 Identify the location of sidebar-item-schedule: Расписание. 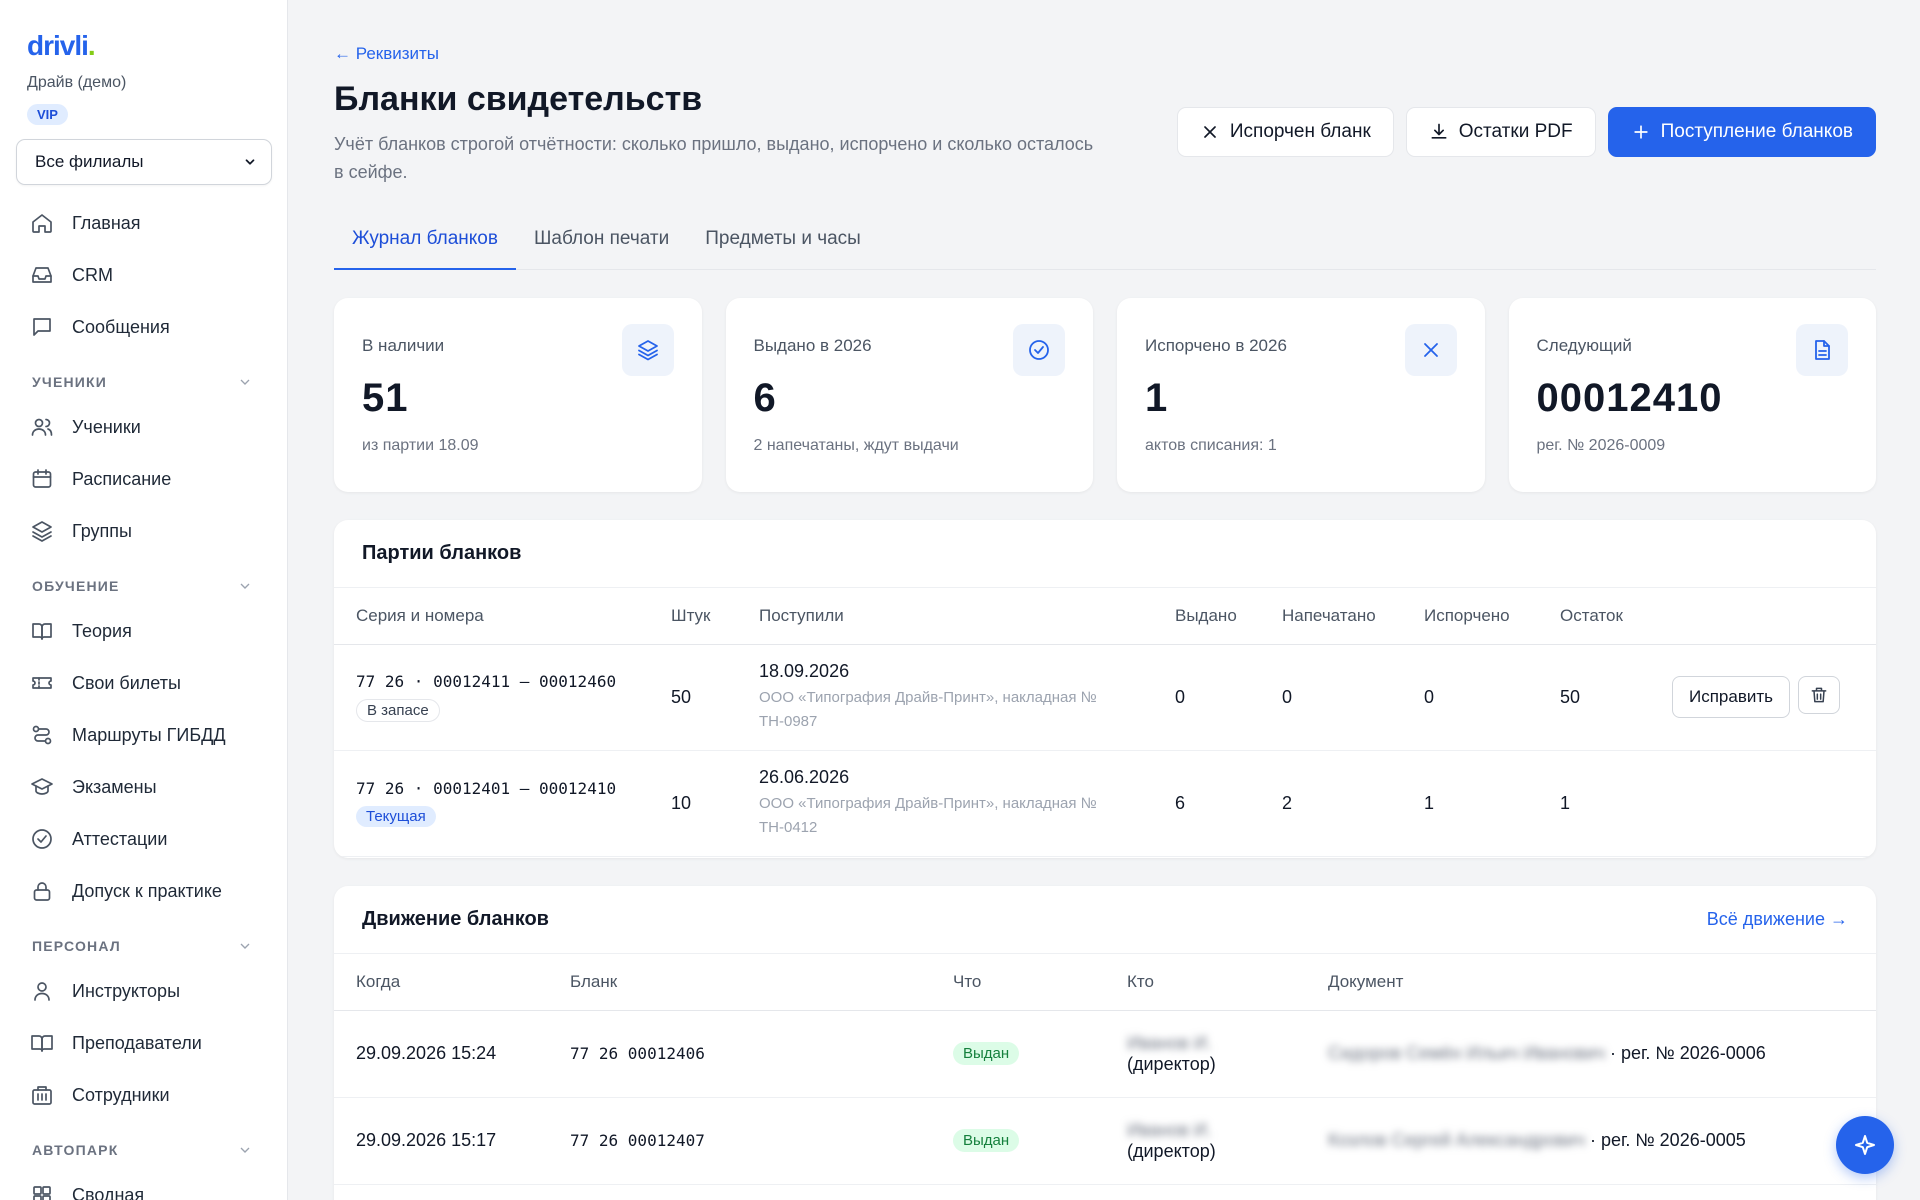
(143, 479).